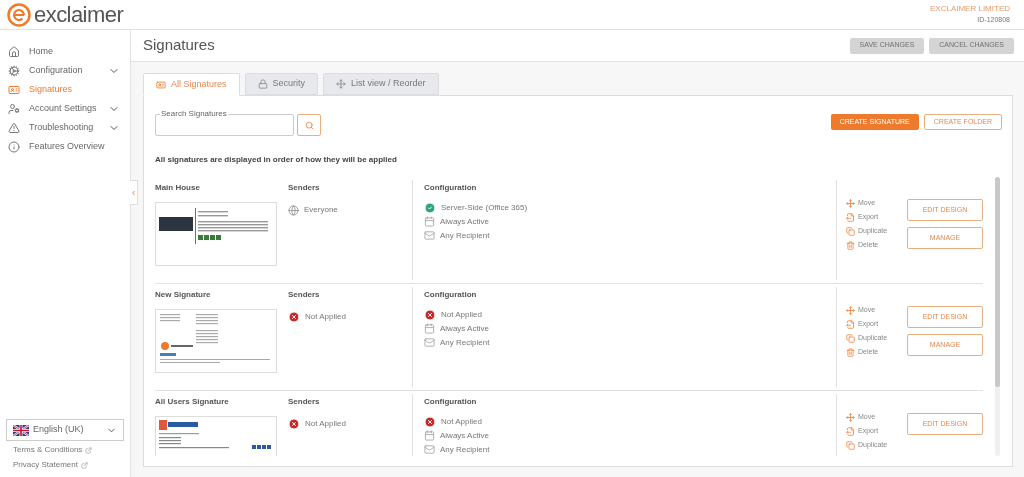  What do you see at coordinates (65, 146) in the screenshot?
I see `sidebar-item: Features Overview` at bounding box center [65, 146].